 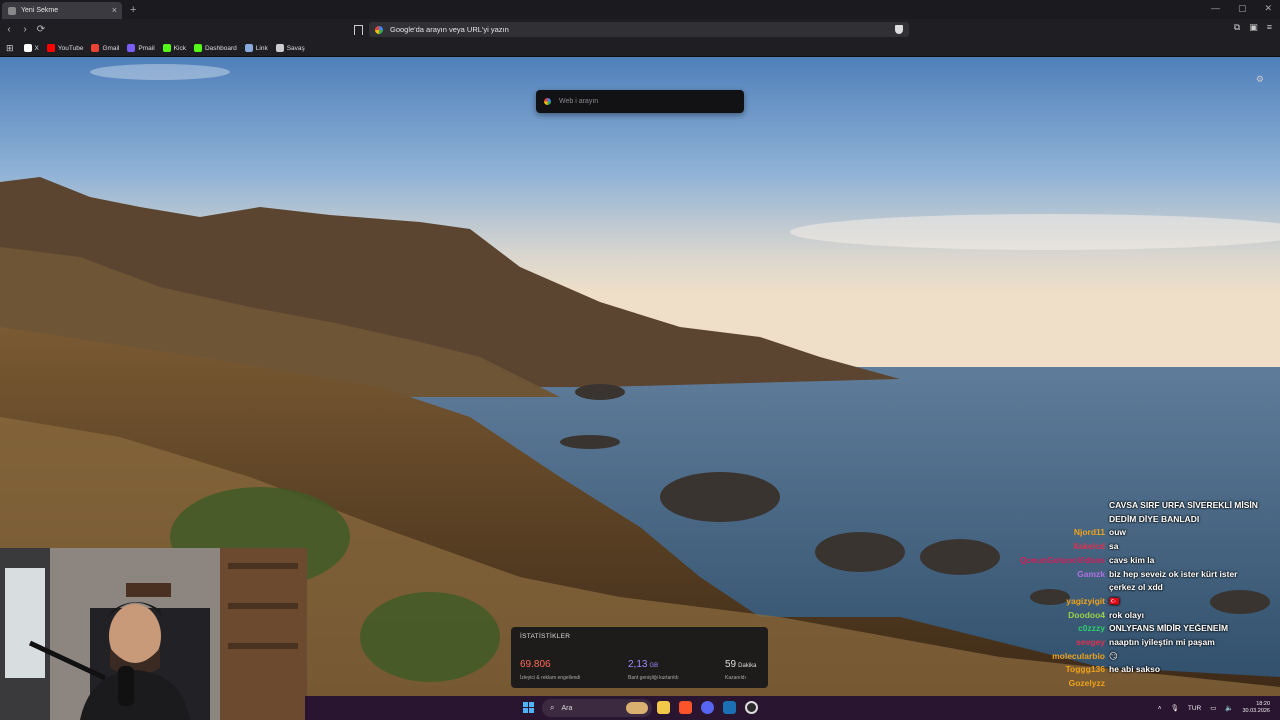 What do you see at coordinates (220, 48) in the screenshot?
I see `bookmark-label: Dashboard` at bounding box center [220, 48].